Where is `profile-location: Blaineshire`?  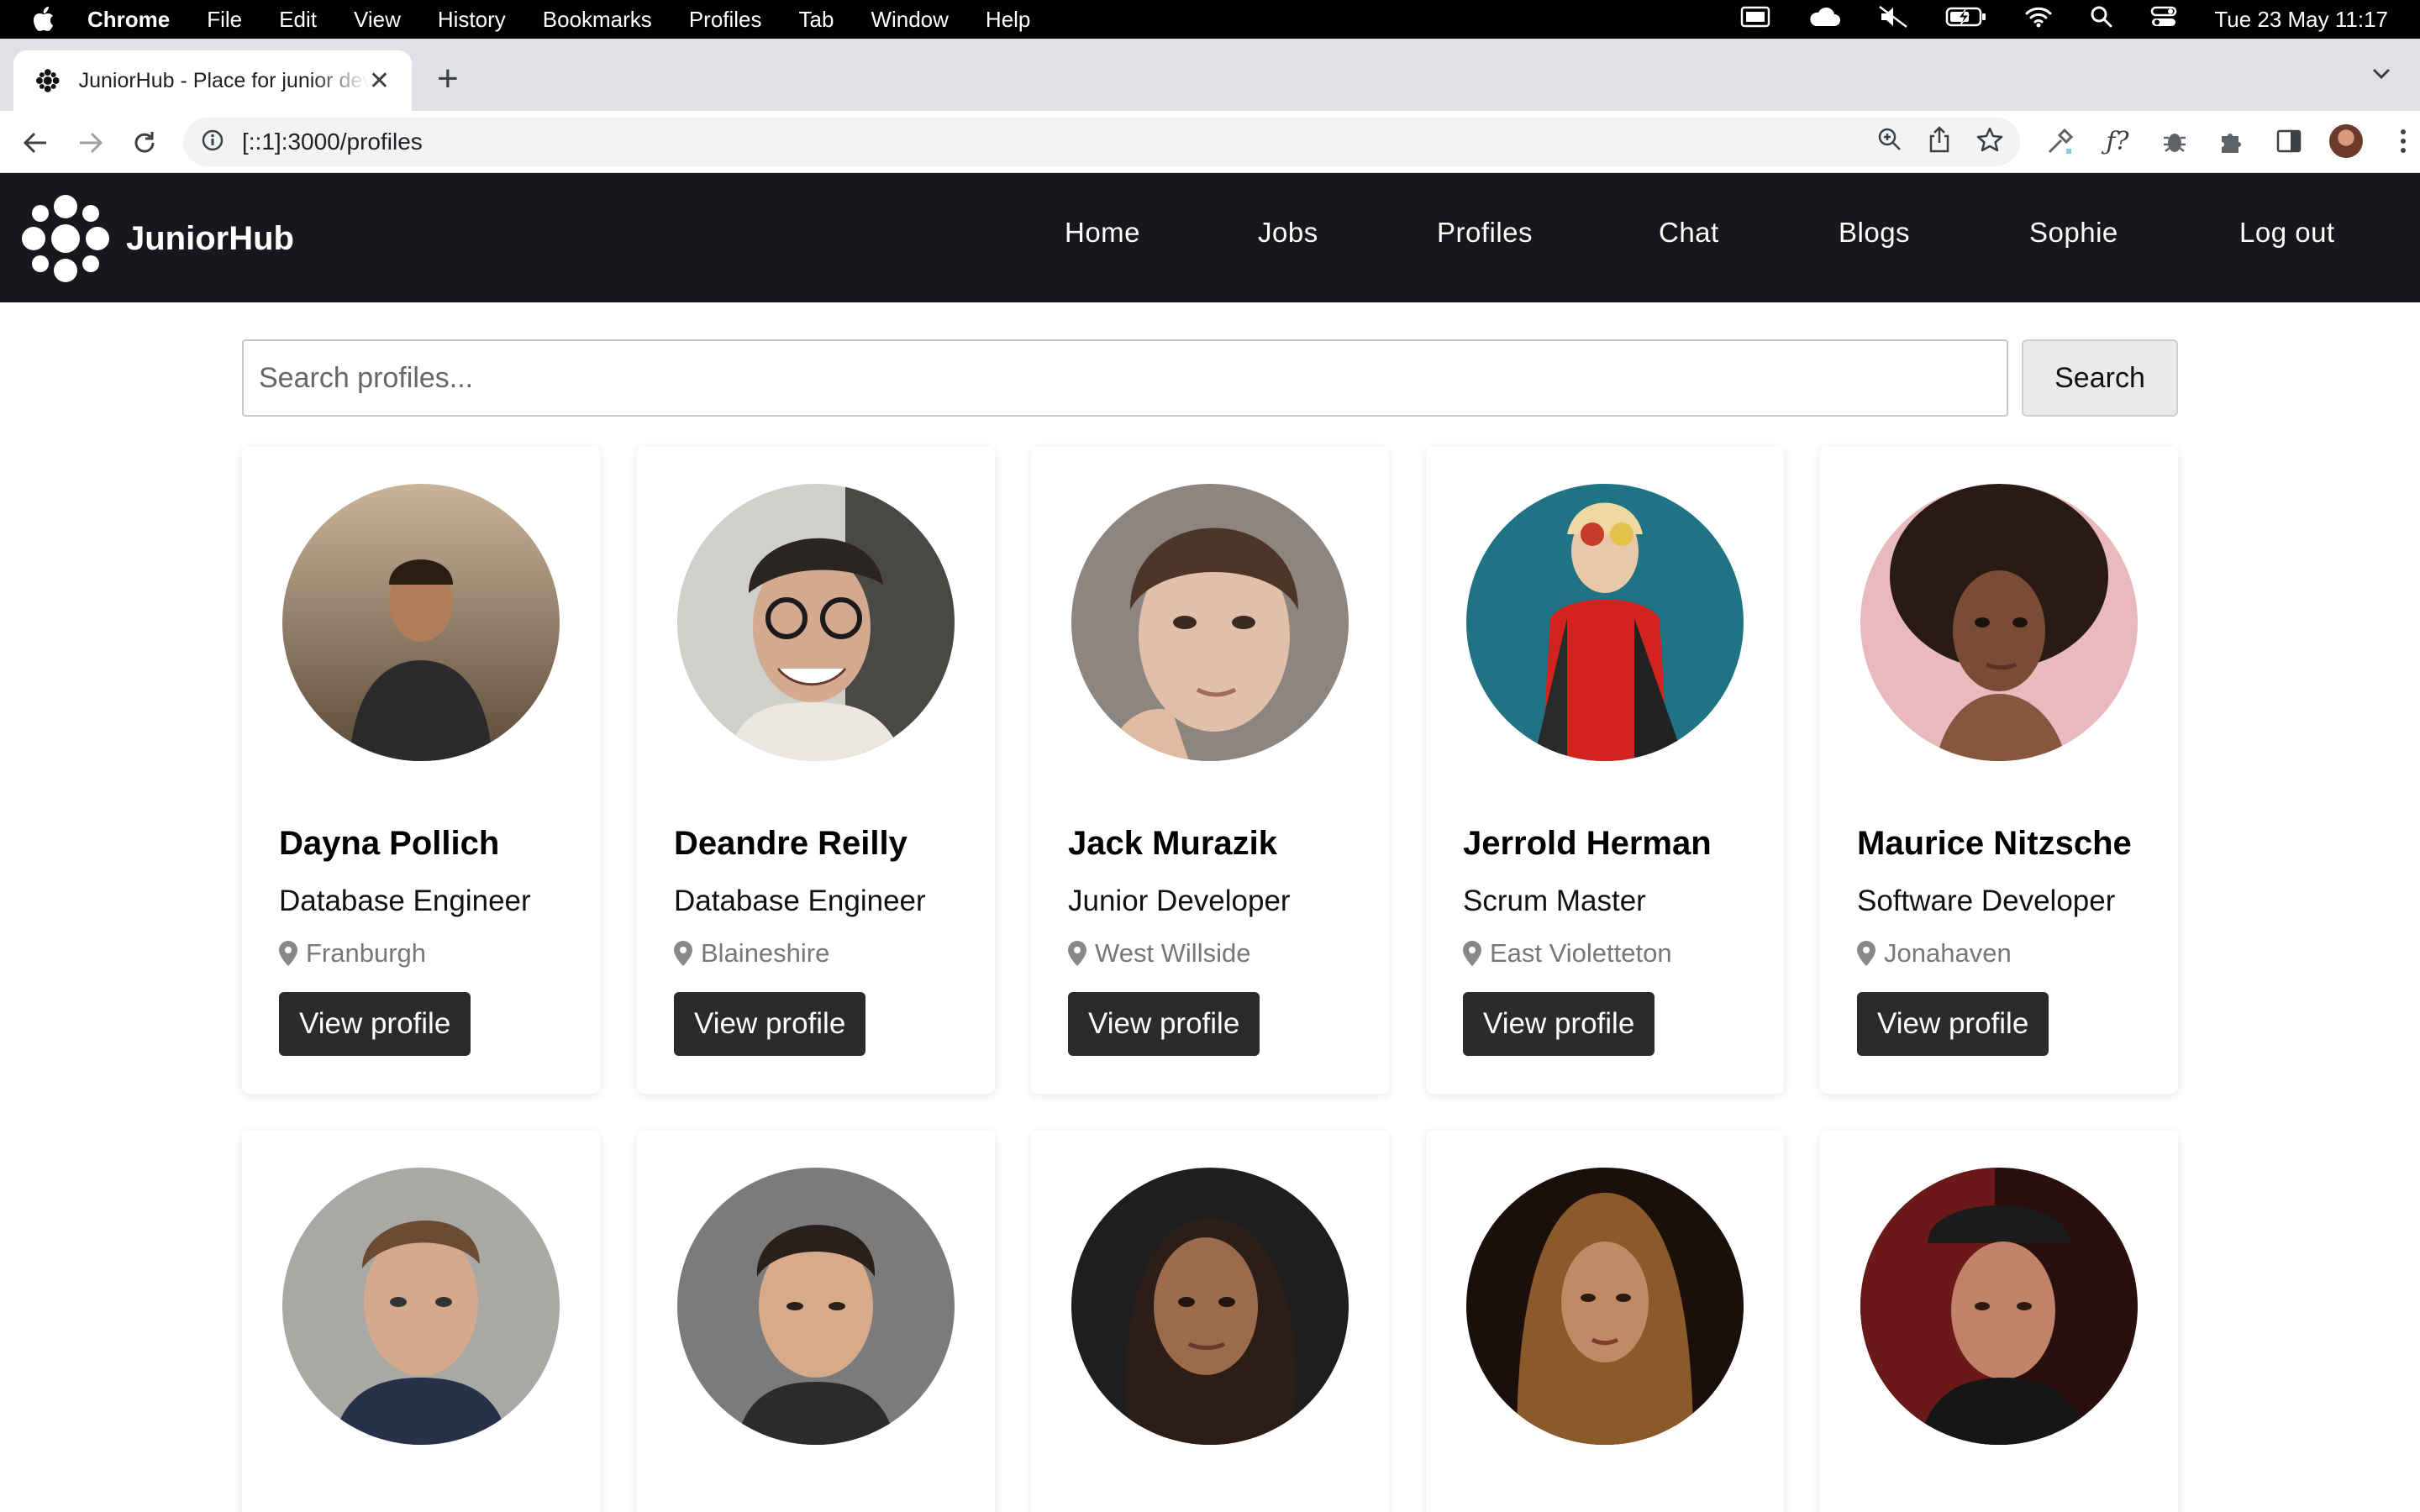
profile-location: Blaineshire is located at coordinates (816, 953).